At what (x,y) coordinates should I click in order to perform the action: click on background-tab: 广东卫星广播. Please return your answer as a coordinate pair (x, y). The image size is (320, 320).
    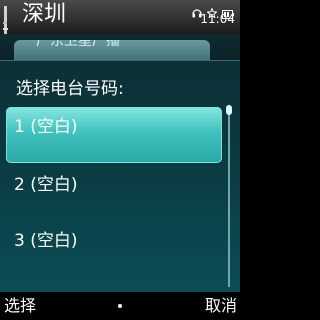
    Looking at the image, I should click on (112, 51).